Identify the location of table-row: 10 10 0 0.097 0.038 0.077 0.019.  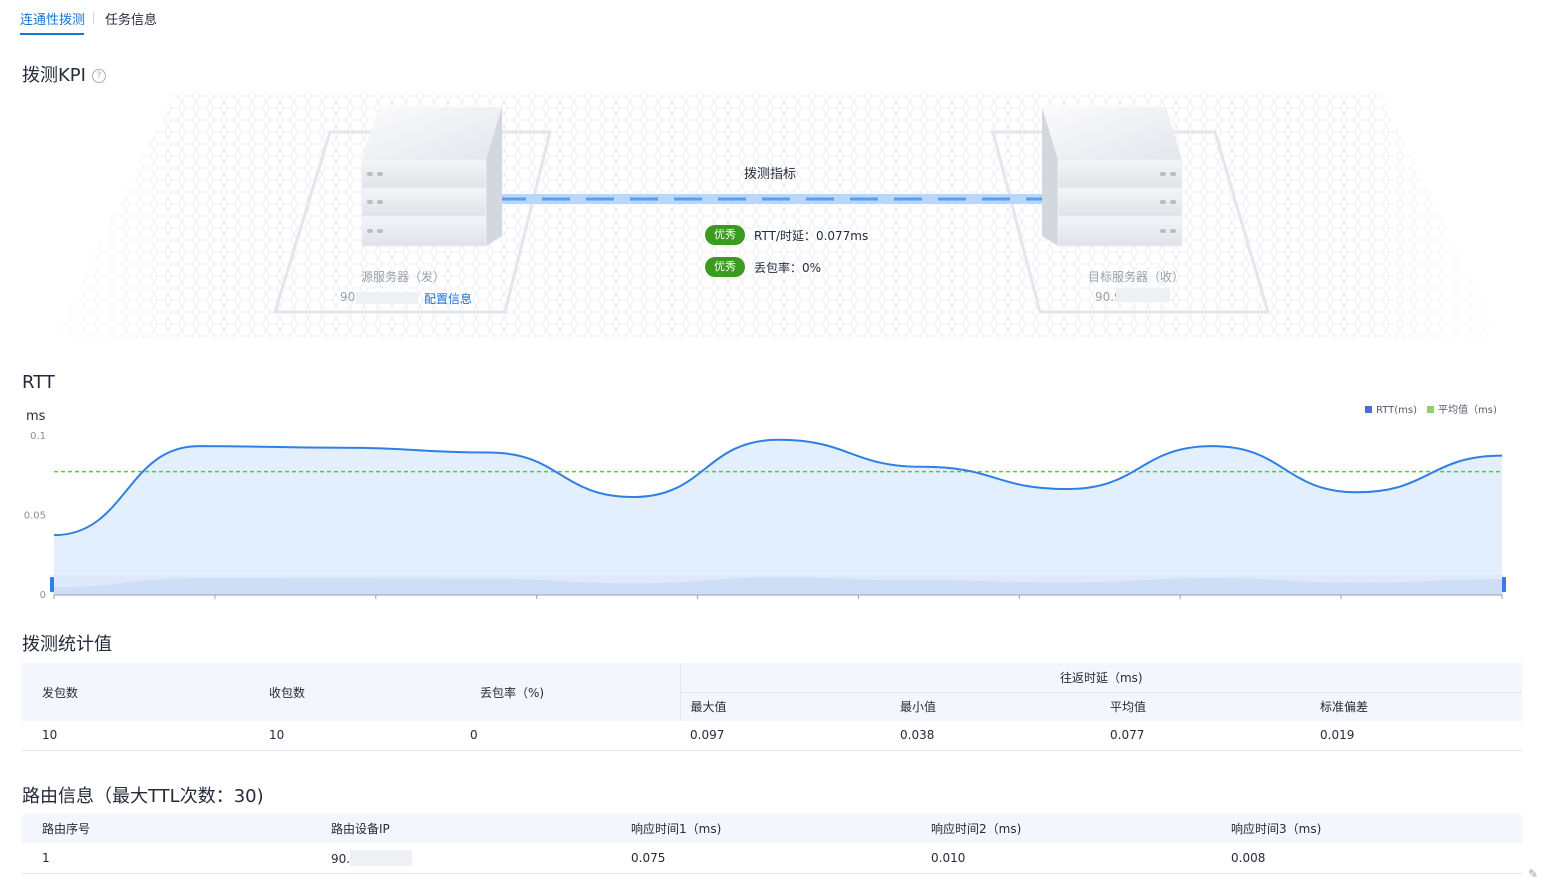
(772, 736).